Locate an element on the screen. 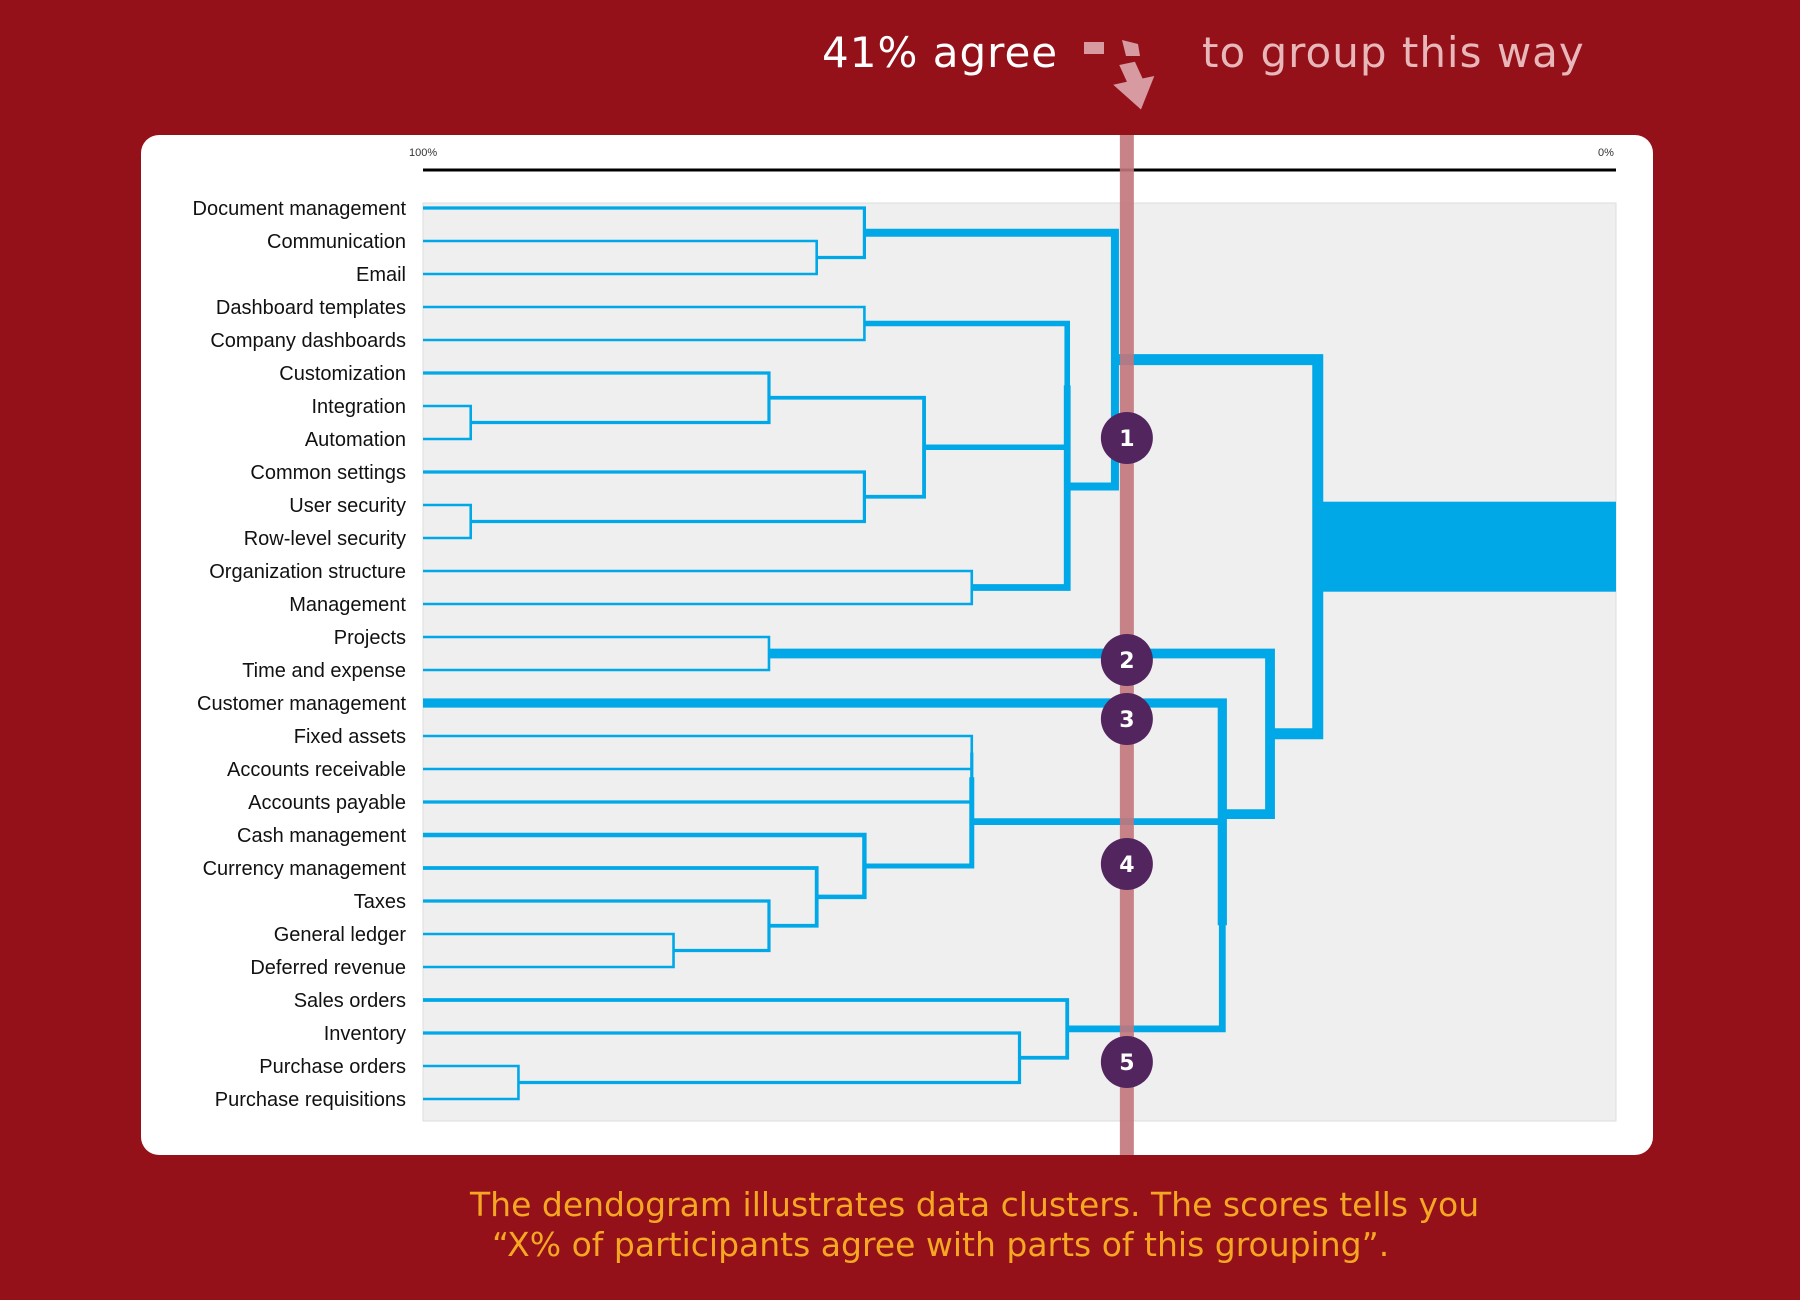  cluster-badge-label: 3 is located at coordinates (1126, 720).